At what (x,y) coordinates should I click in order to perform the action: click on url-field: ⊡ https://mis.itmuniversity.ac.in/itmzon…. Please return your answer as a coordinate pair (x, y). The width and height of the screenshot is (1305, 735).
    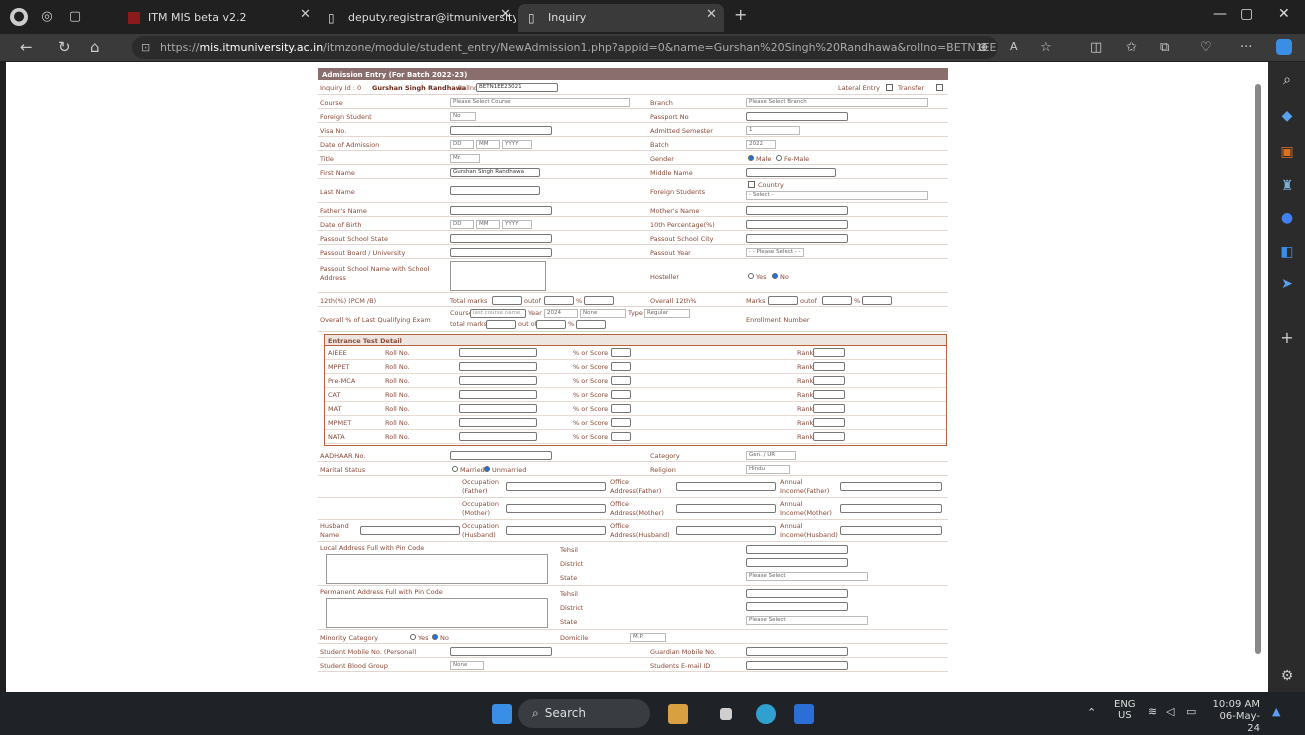
    Looking at the image, I should click on (565, 47).